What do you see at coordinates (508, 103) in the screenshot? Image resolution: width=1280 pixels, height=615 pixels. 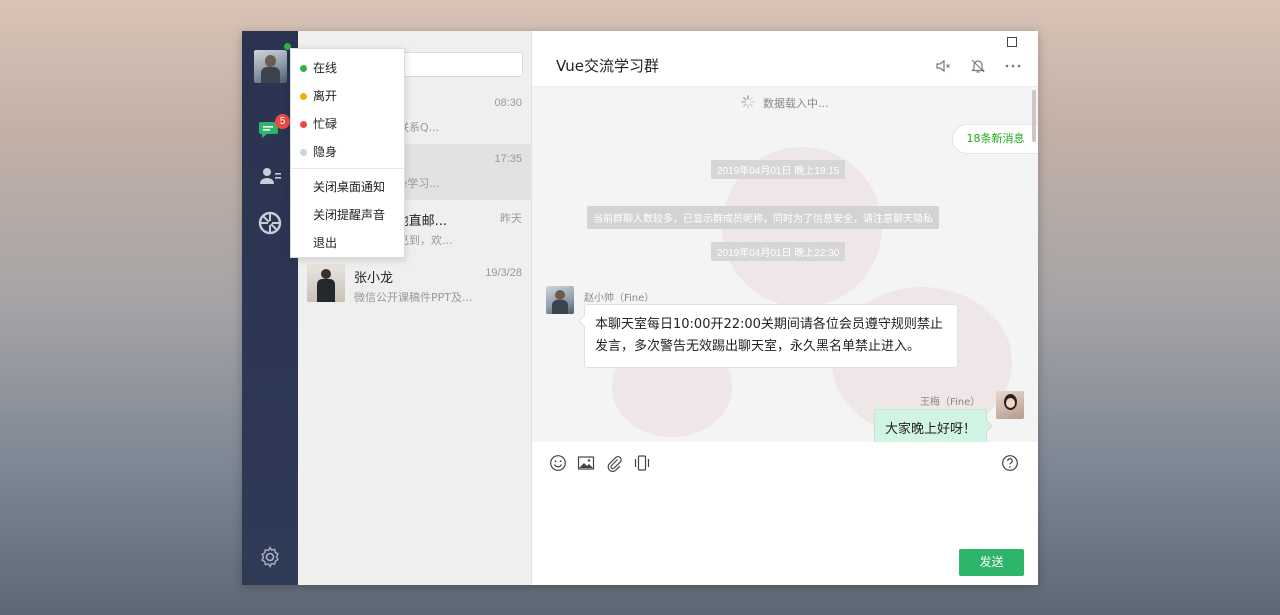 I see `conversation-time: 08:30` at bounding box center [508, 103].